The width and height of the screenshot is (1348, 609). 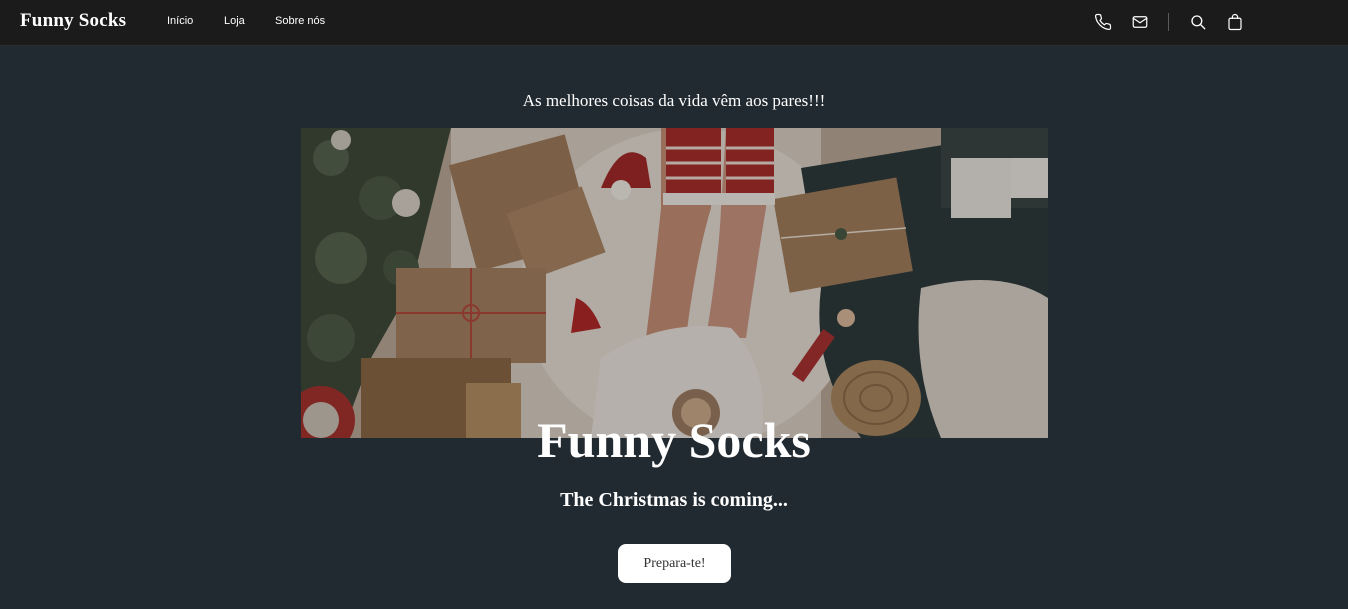 I want to click on prepara-te-button: Prepara-te!, so click(x=674, y=563).